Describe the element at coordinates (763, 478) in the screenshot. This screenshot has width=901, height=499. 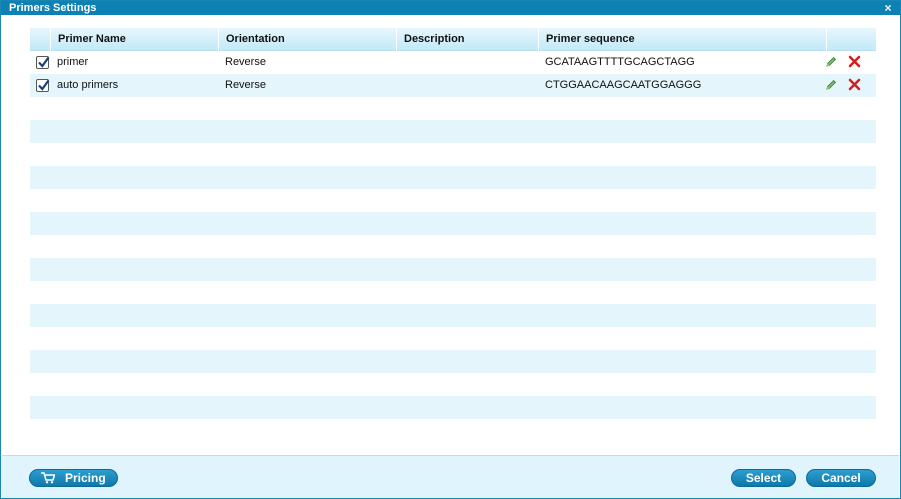
I see `select-button: Select` at that location.